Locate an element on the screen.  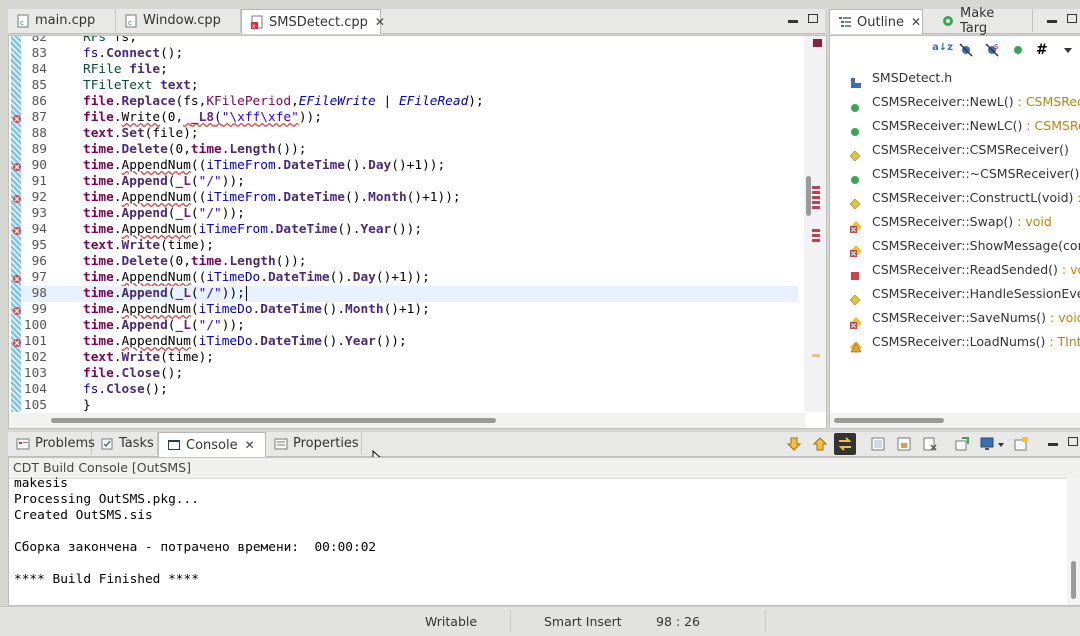
outline-item: CSMSReceiver::ShowMessage(cons is located at coordinates (955, 246).